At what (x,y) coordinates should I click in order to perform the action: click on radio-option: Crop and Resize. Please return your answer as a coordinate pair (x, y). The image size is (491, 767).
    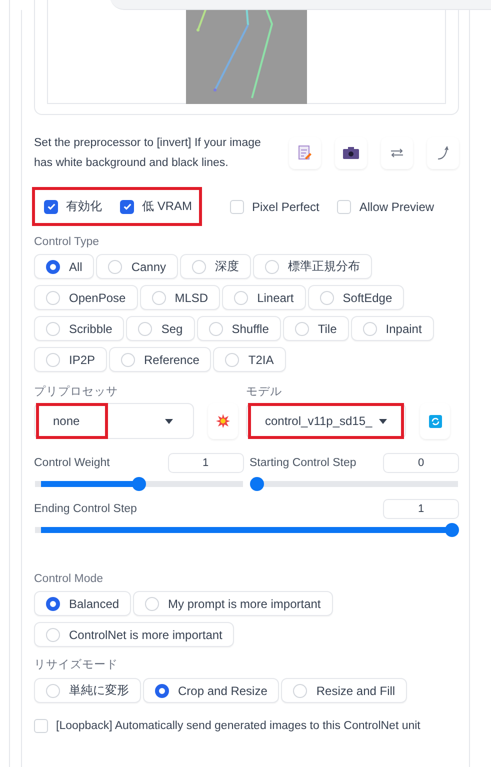
    Looking at the image, I should click on (211, 690).